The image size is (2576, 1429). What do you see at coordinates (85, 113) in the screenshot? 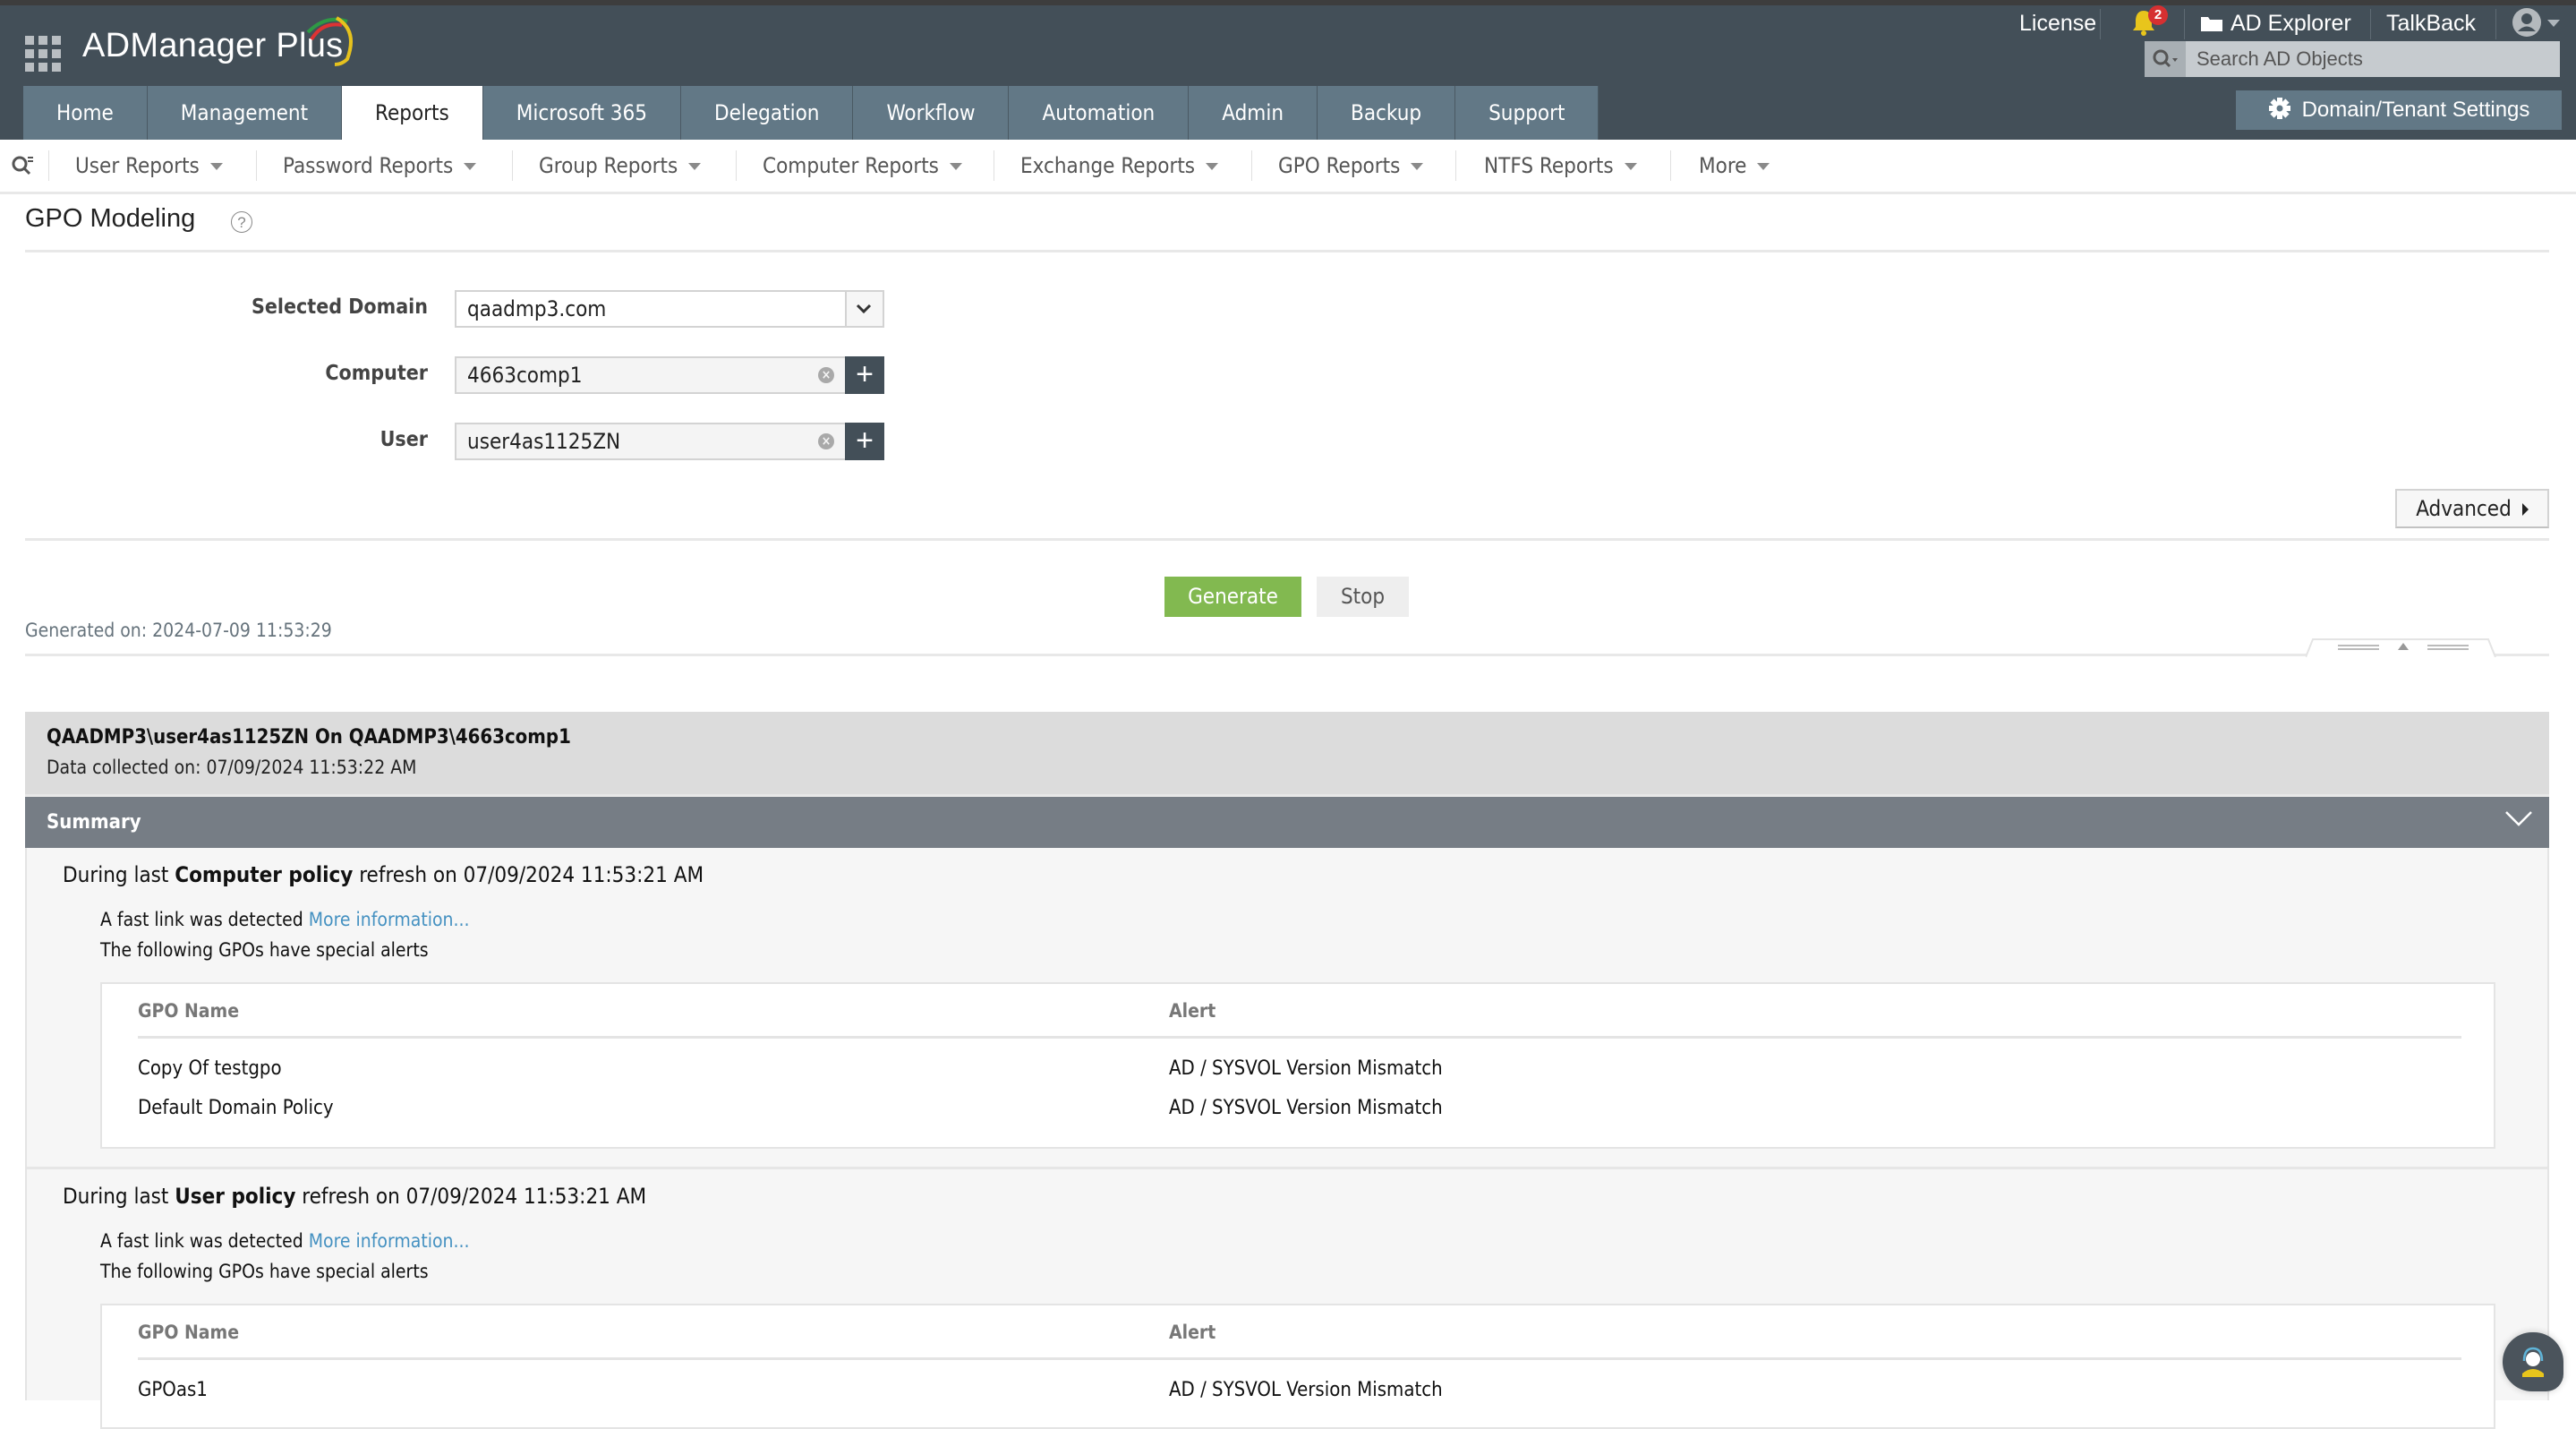
I see `tab-home: Home` at bounding box center [85, 113].